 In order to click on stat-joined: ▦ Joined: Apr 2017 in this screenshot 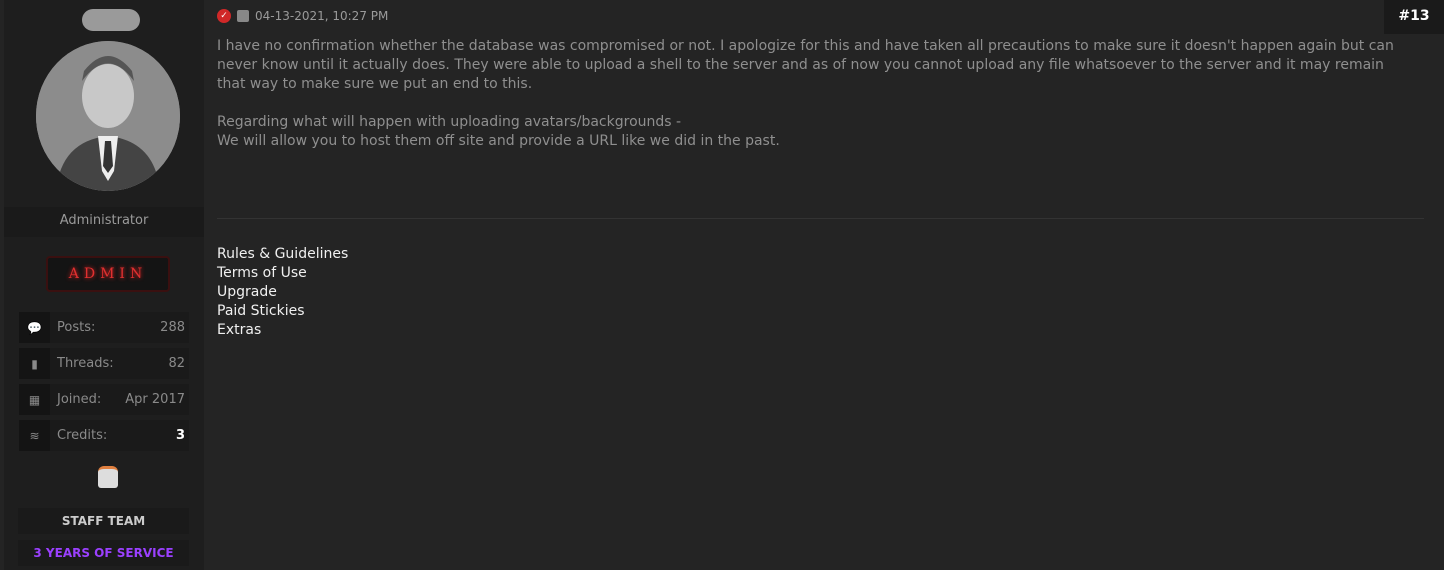, I will do `click(104, 399)`.